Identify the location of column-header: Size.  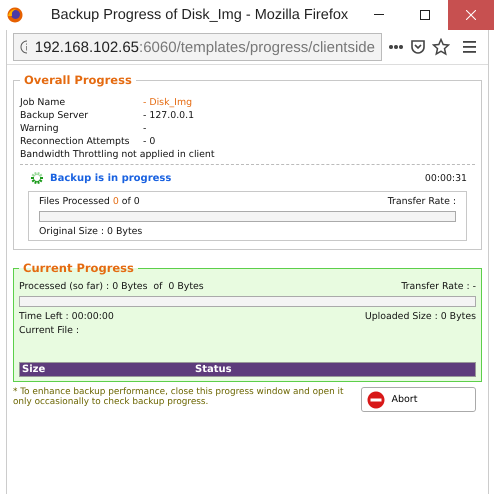
(34, 369).